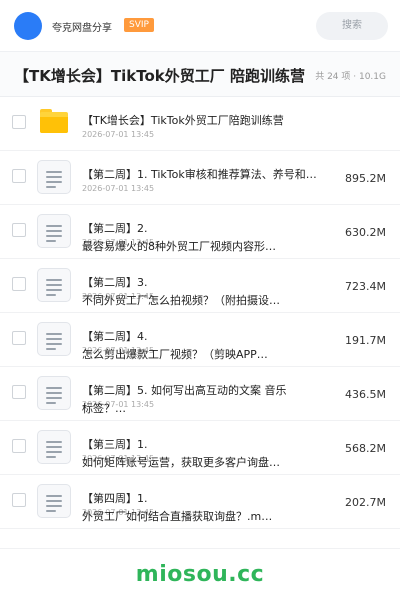 The width and height of the screenshot is (400, 600). What do you see at coordinates (365, 448) in the screenshot?
I see `item-size: 568.2M` at bounding box center [365, 448].